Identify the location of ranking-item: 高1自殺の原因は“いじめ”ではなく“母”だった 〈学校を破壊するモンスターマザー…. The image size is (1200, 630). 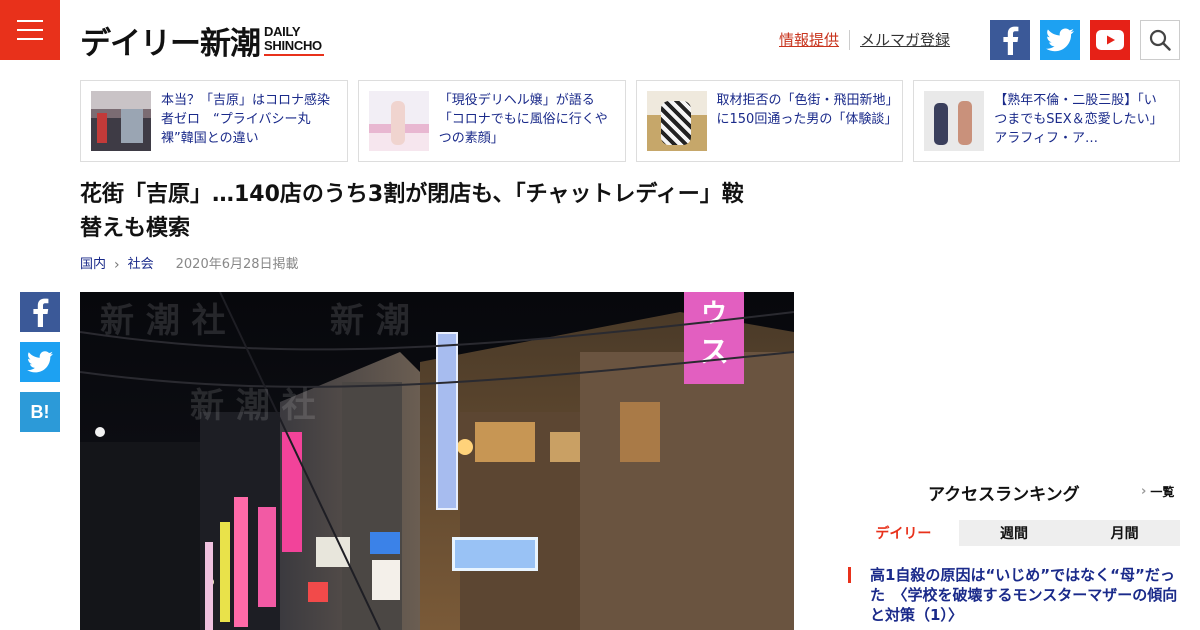
(1014, 595).